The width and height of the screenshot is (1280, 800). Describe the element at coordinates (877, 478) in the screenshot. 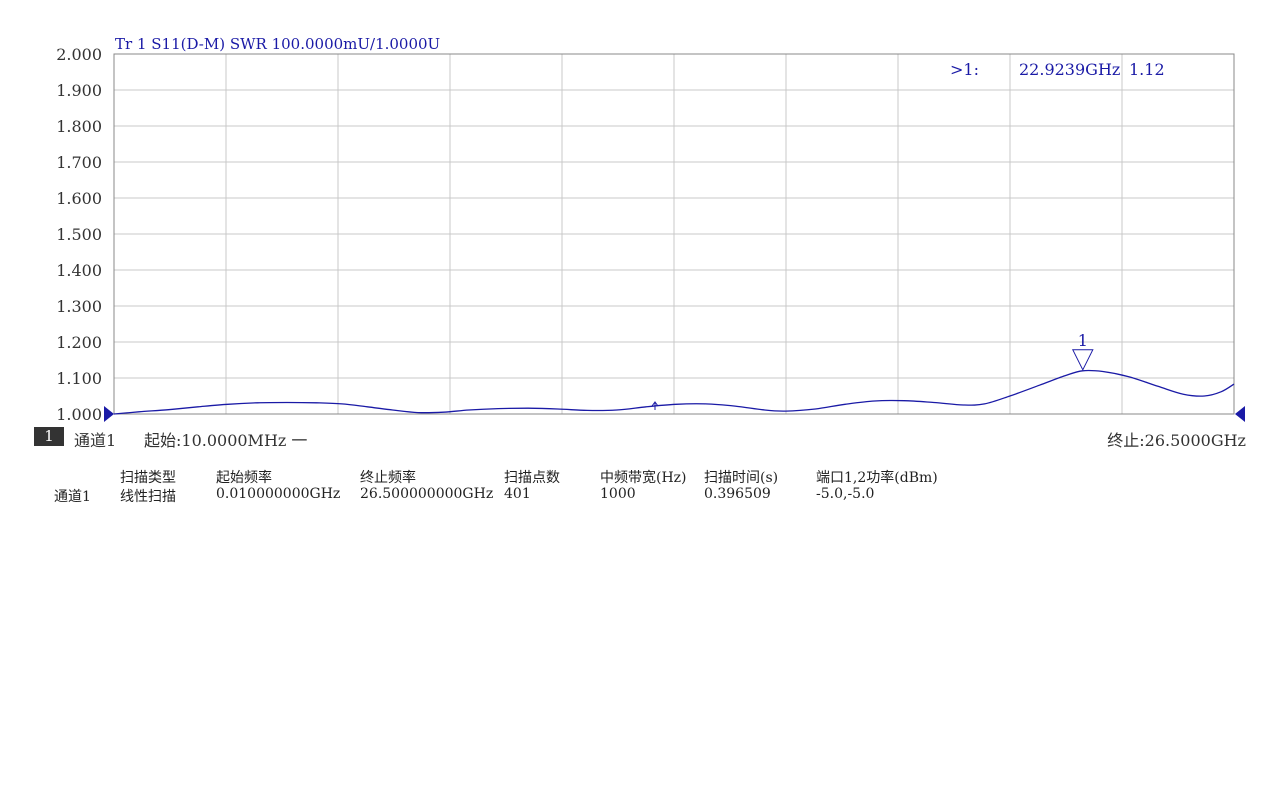

I see `header-port-power: 端口1,2功率(dBm)` at that location.